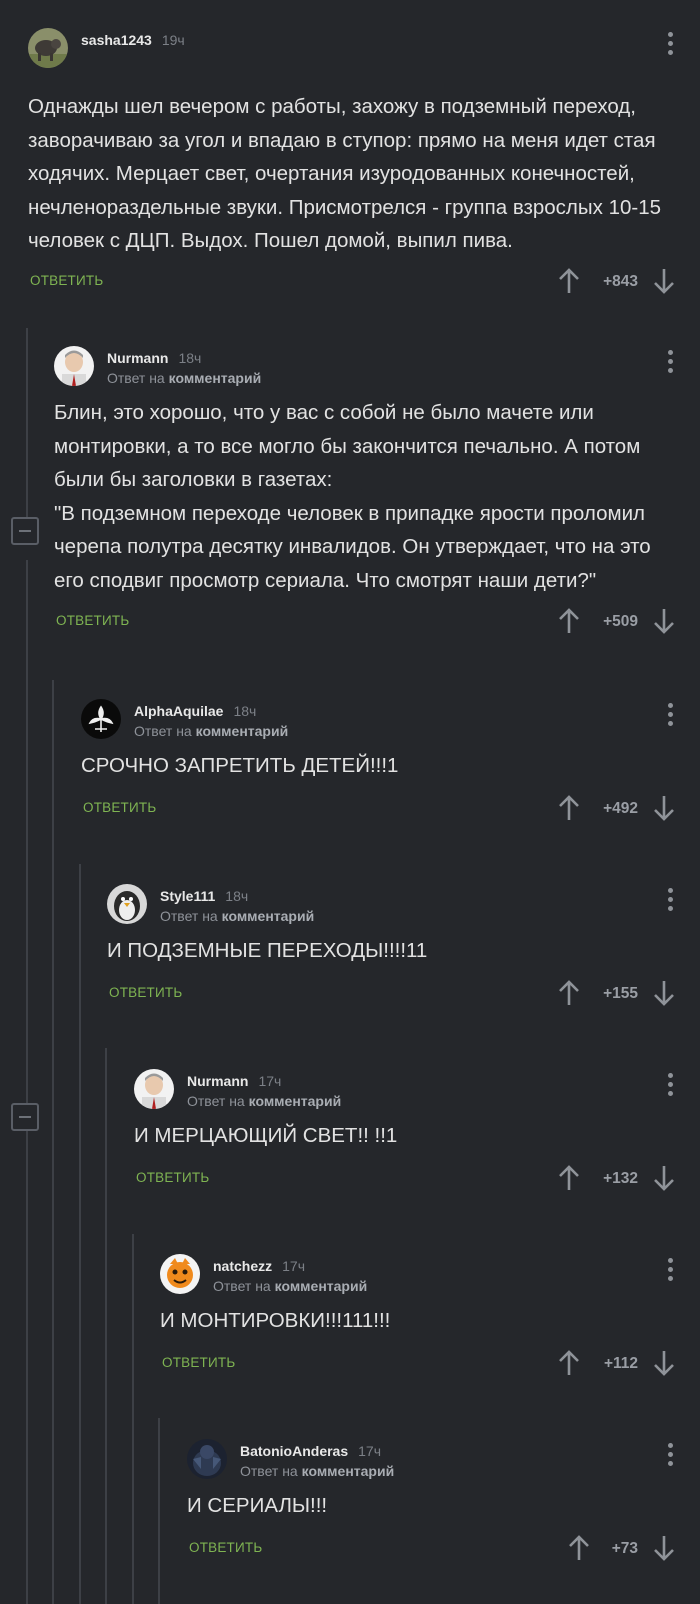  I want to click on comment-rating: +509, so click(620, 621).